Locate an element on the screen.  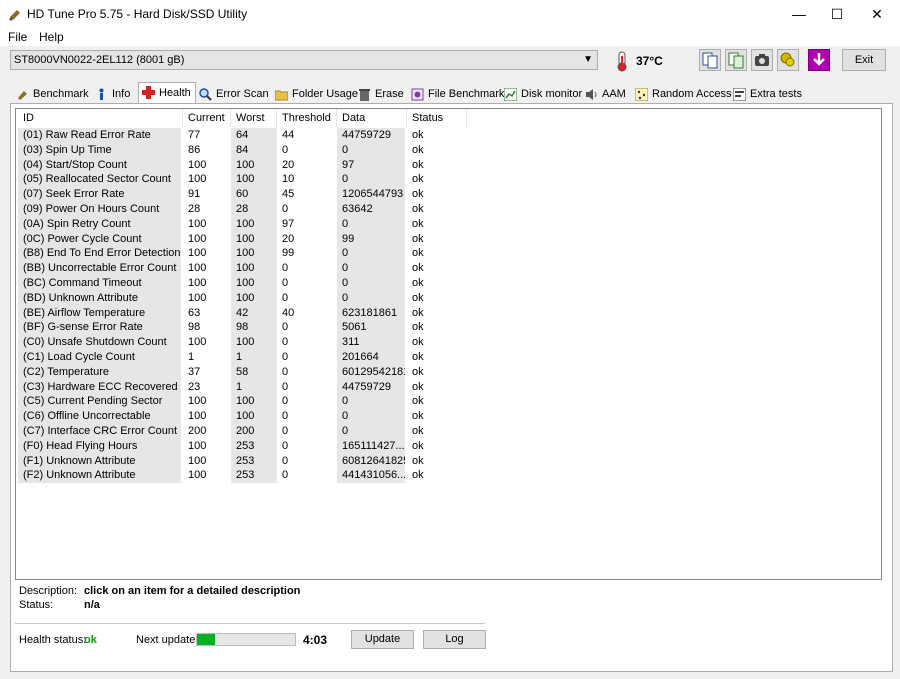
table-row: (C2) Temperature 37 58 0 60129542181 ok is located at coordinates (246, 372).